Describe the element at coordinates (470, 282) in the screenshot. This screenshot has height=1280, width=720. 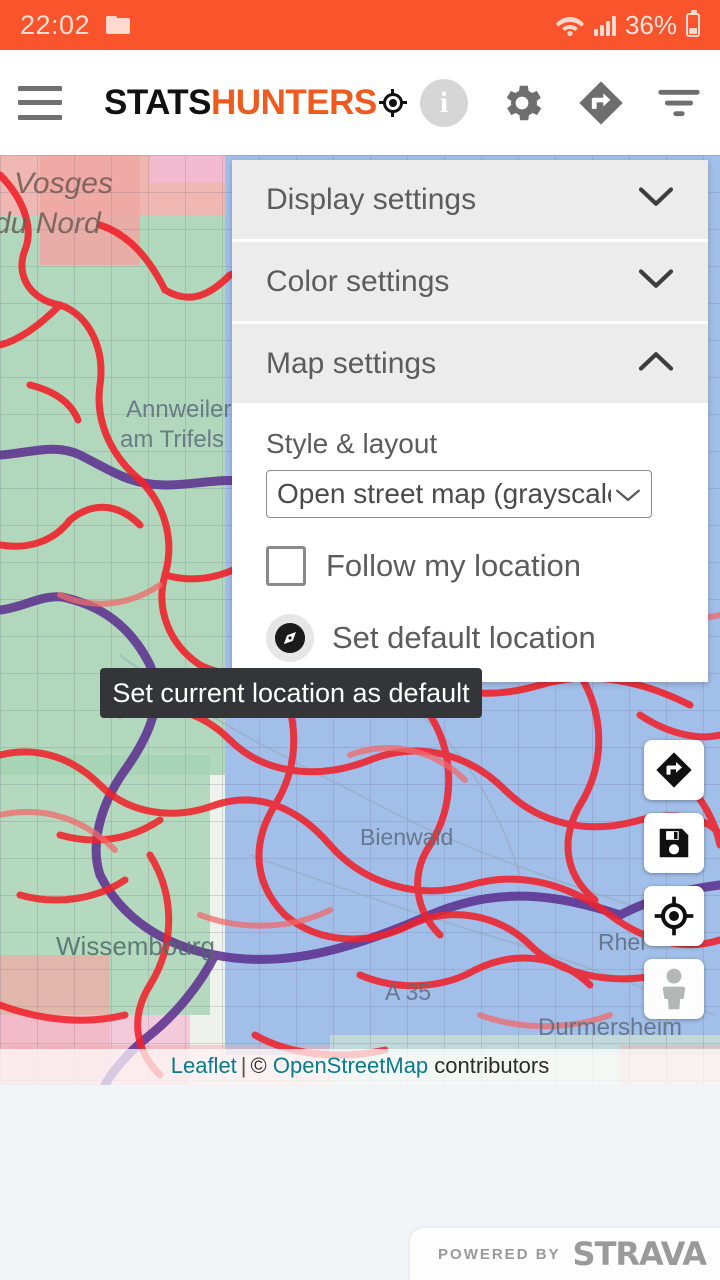
I see `accordion-color-settings: Color settings` at that location.